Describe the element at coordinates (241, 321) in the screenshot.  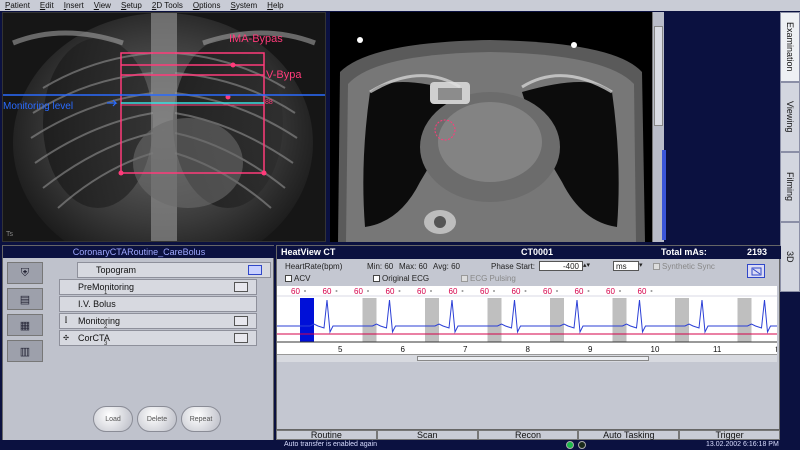
I see `monitoring-checkbox` at that location.